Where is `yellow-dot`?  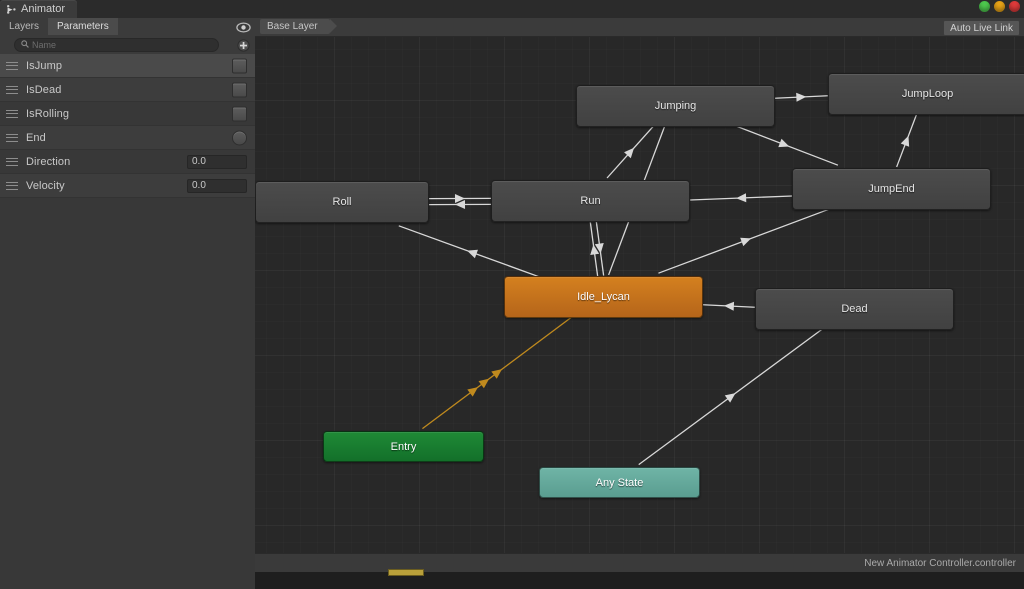 yellow-dot is located at coordinates (999, 6).